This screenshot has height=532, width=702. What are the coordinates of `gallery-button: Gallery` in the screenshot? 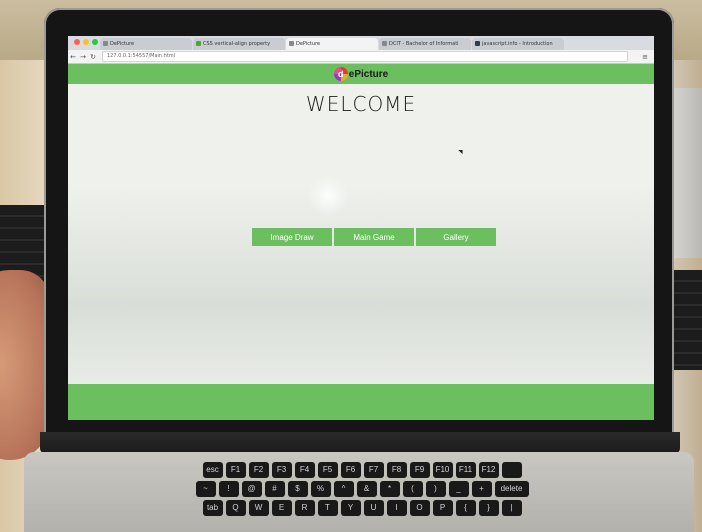 It's located at (456, 237).